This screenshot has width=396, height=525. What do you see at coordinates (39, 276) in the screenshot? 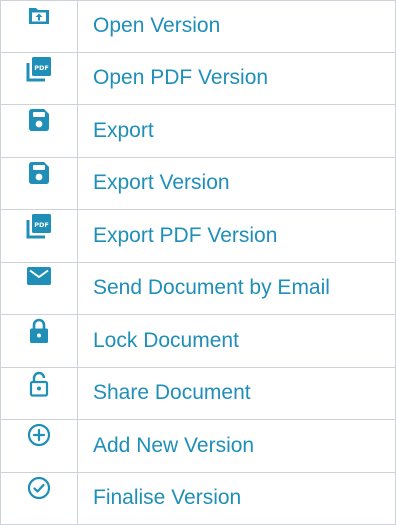
I see `envelope-icon` at bounding box center [39, 276].